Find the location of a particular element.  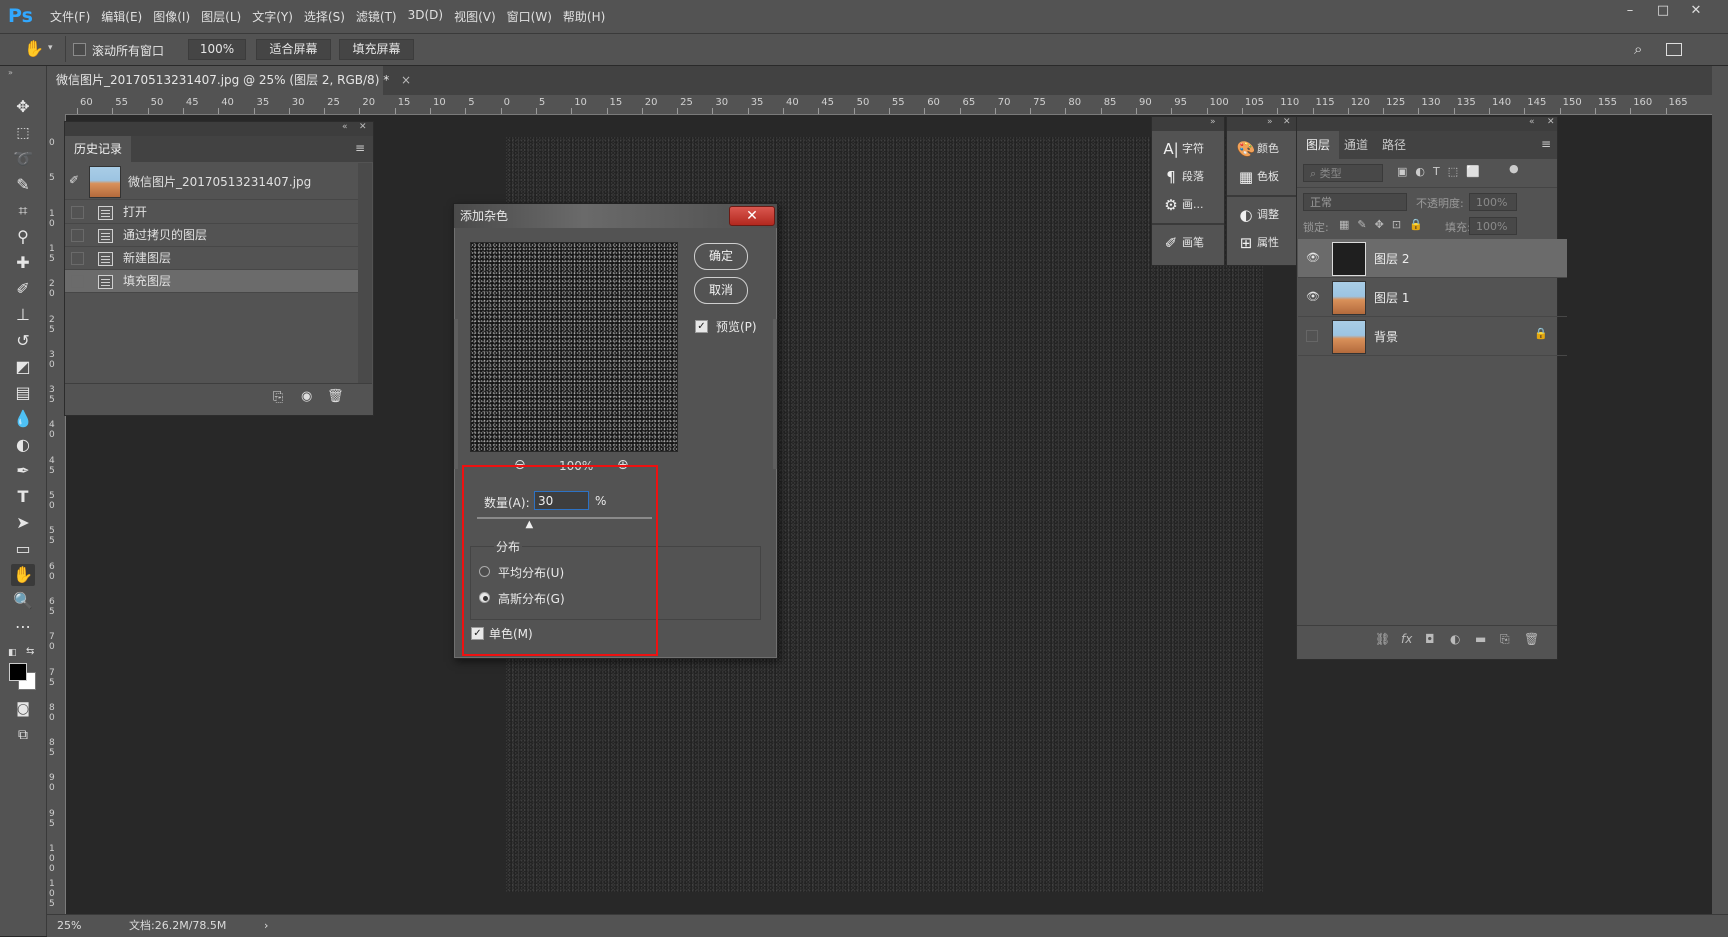

delete-layer-icon: 🗑 is located at coordinates (1531, 639).